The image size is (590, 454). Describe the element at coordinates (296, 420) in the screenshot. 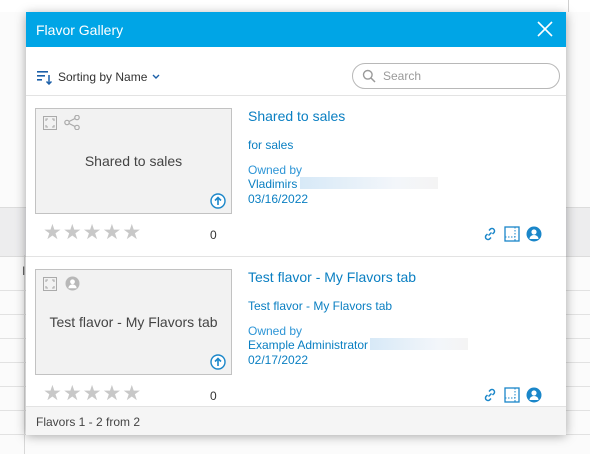

I see `gallery-footer: Flavors 1 - 2 from 2` at that location.